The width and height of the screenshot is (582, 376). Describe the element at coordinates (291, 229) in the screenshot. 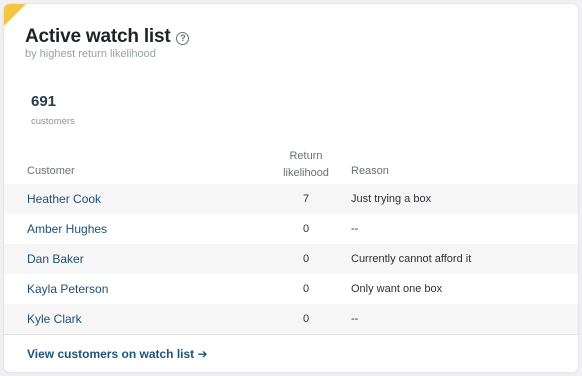

I see `table-row: Amber Hughes 0 --` at that location.